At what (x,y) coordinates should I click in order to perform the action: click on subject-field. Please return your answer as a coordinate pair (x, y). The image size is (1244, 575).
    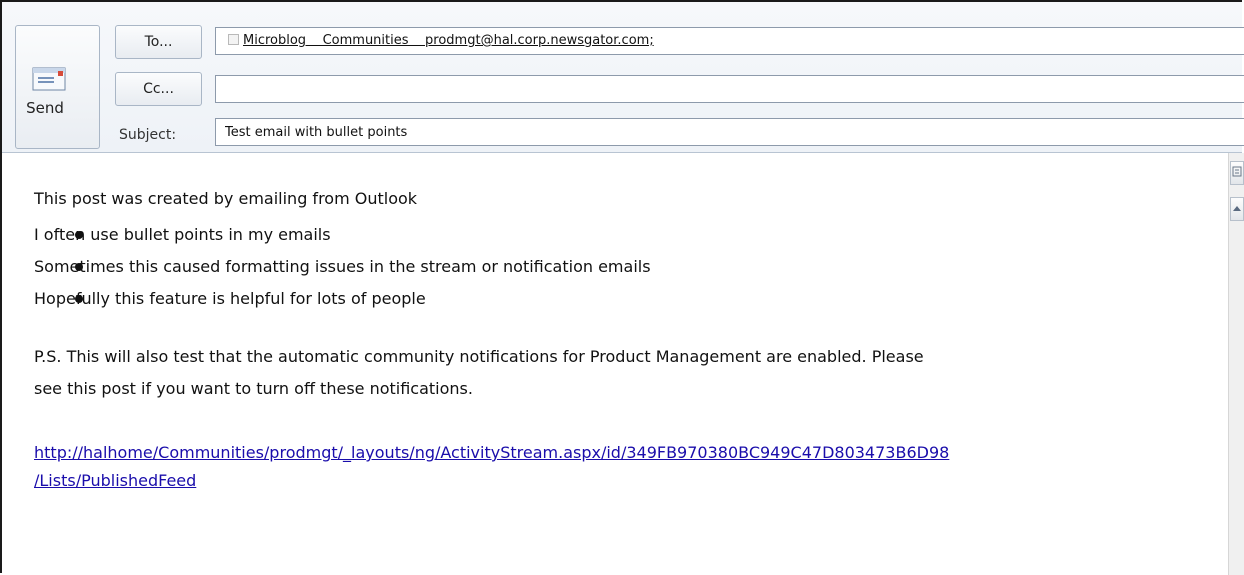
    Looking at the image, I should click on (729, 132).